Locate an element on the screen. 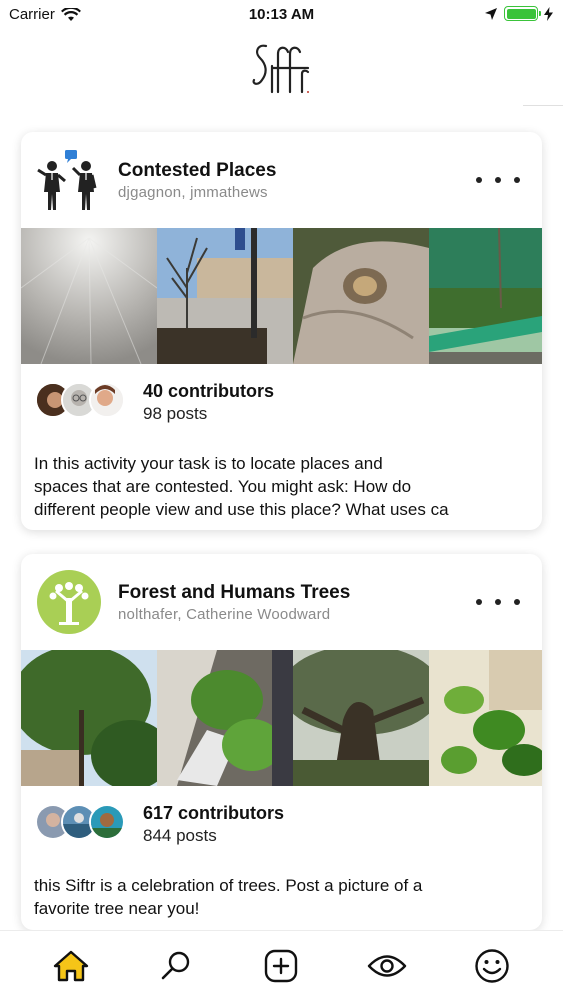  green-railing-photo is located at coordinates (485, 296).